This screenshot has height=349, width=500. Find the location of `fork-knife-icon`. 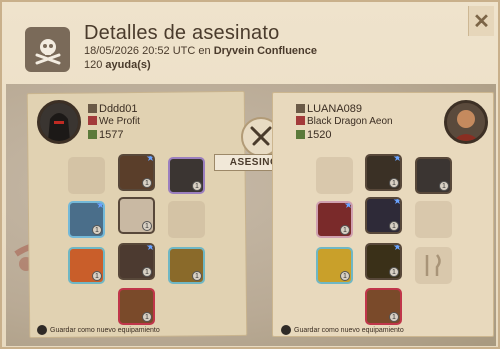

fork-knife-icon is located at coordinates (433, 265).